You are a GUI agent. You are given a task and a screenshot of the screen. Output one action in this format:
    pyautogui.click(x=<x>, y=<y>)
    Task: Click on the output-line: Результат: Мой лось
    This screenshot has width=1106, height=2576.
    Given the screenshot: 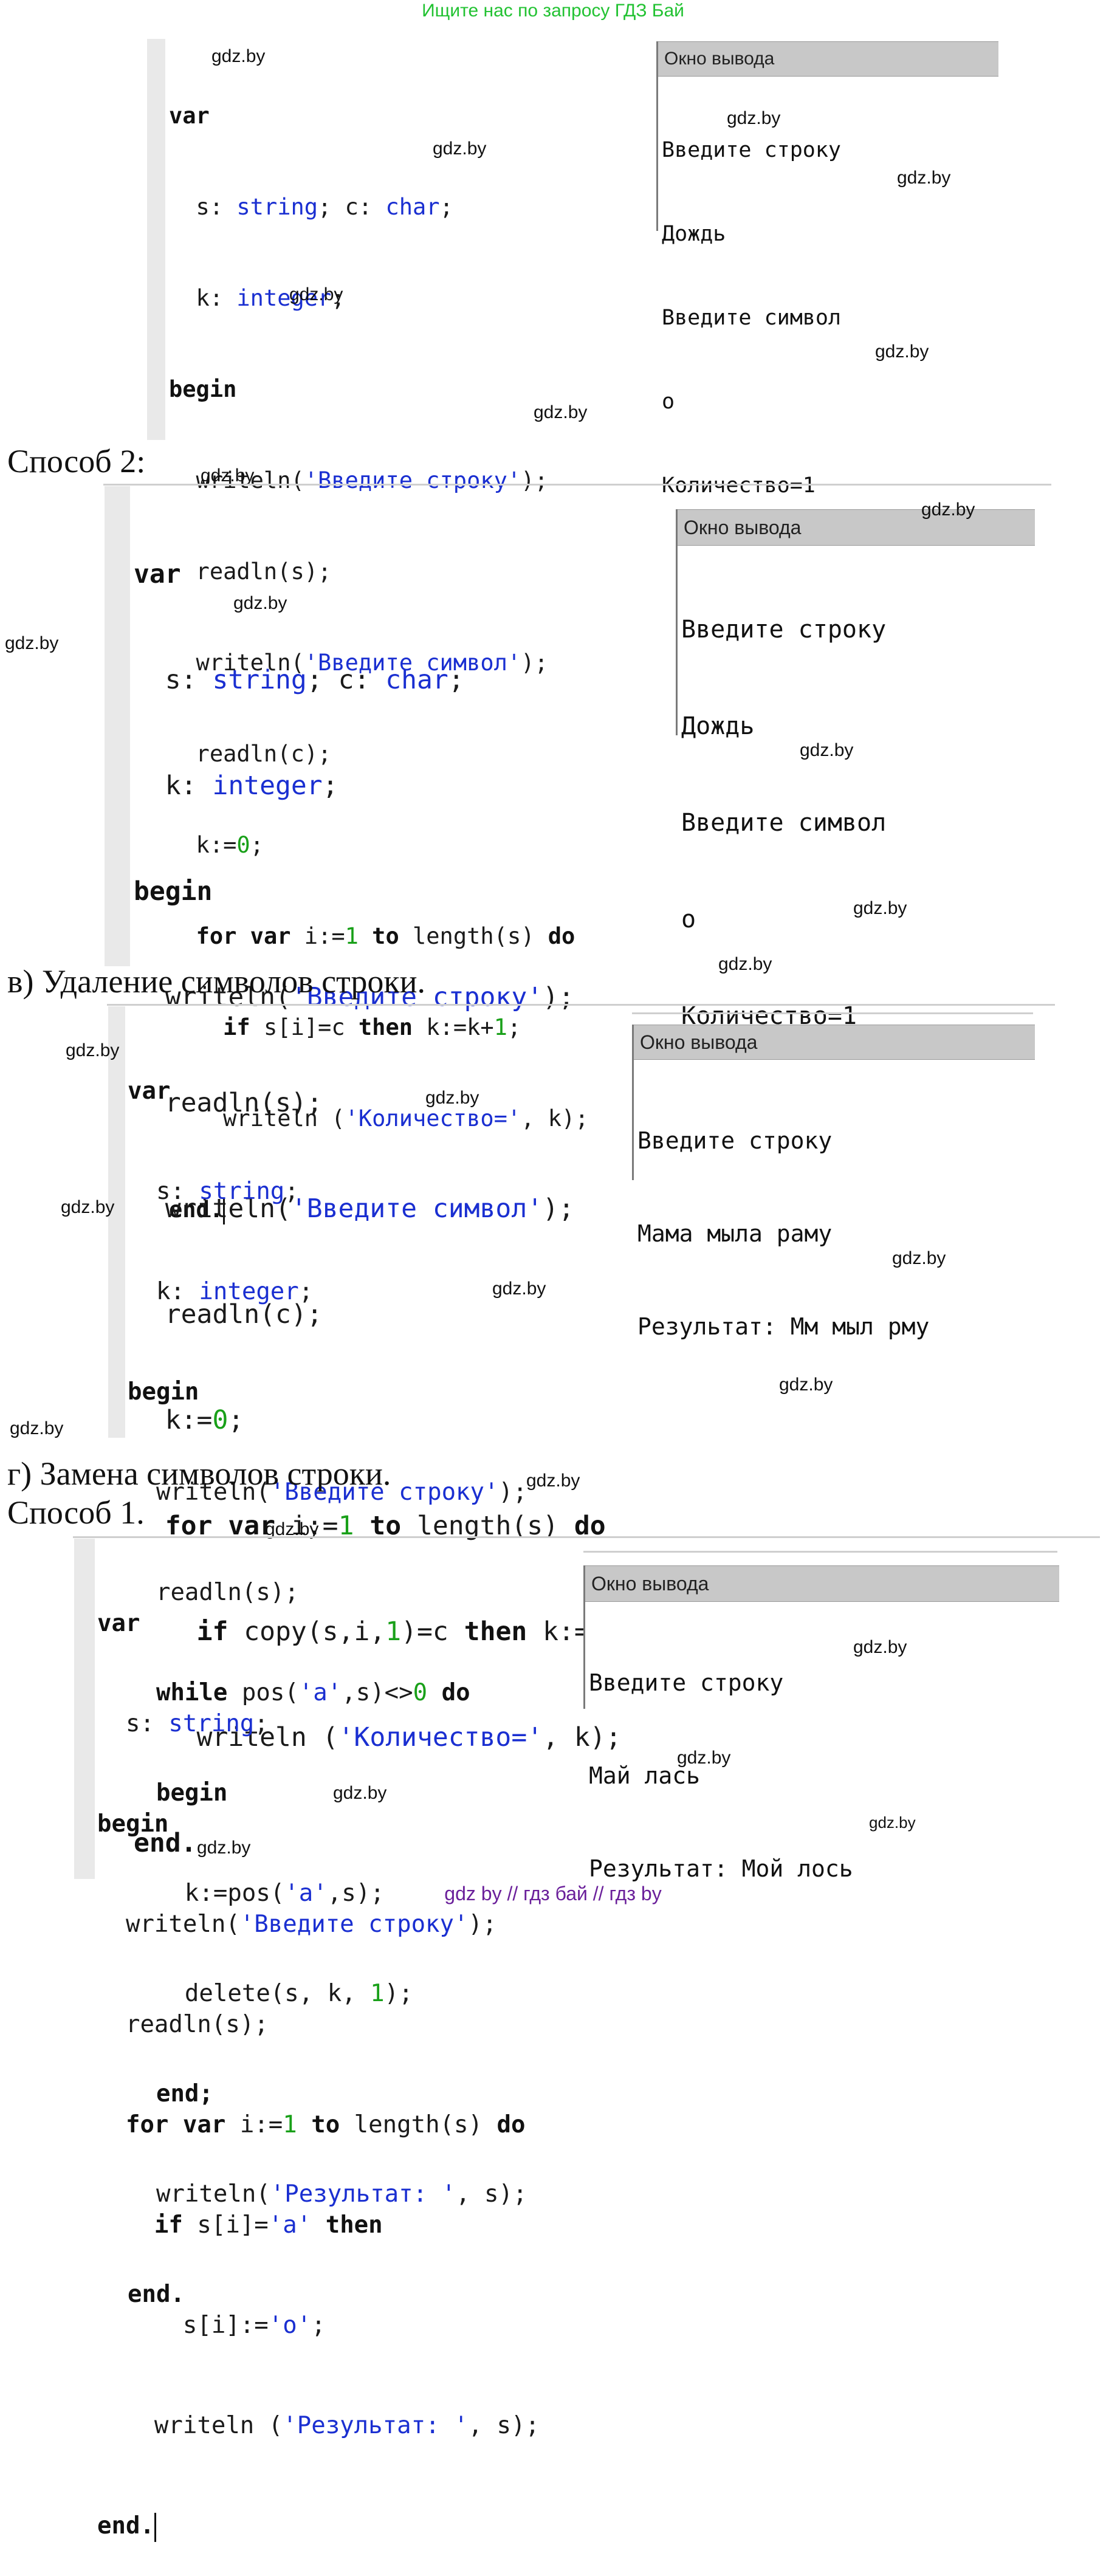 What is the action you would take?
    pyautogui.click(x=721, y=1868)
    